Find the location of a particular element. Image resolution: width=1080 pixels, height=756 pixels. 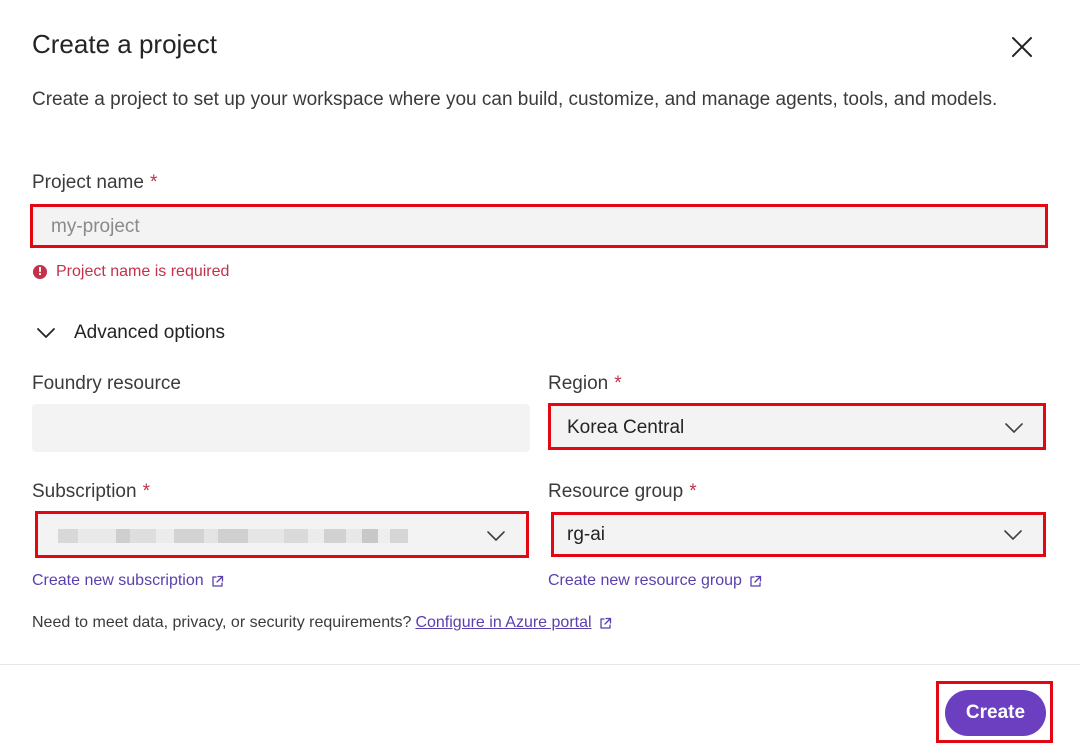

close-icon is located at coordinates (1022, 47).